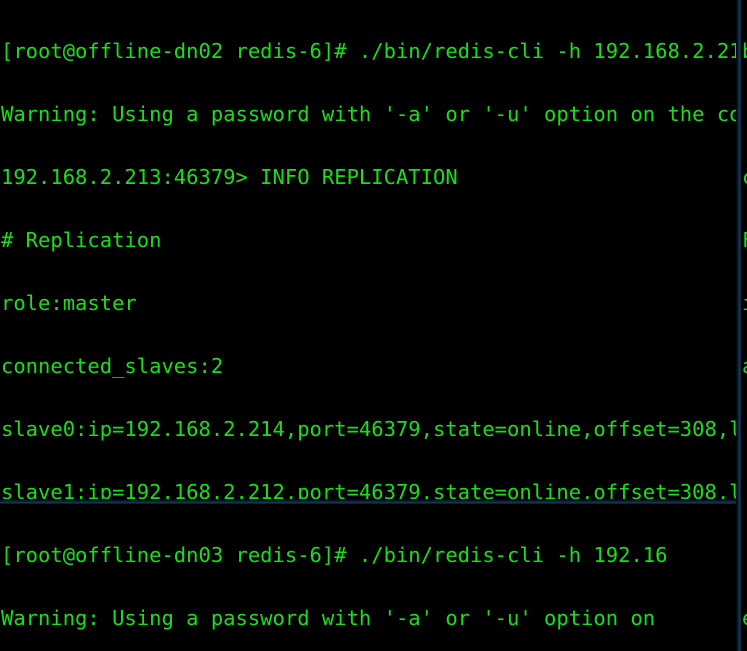  I want to click on terminal-line: 192.168.2.213:46379> INFO REPLICATION, so click(229, 177).